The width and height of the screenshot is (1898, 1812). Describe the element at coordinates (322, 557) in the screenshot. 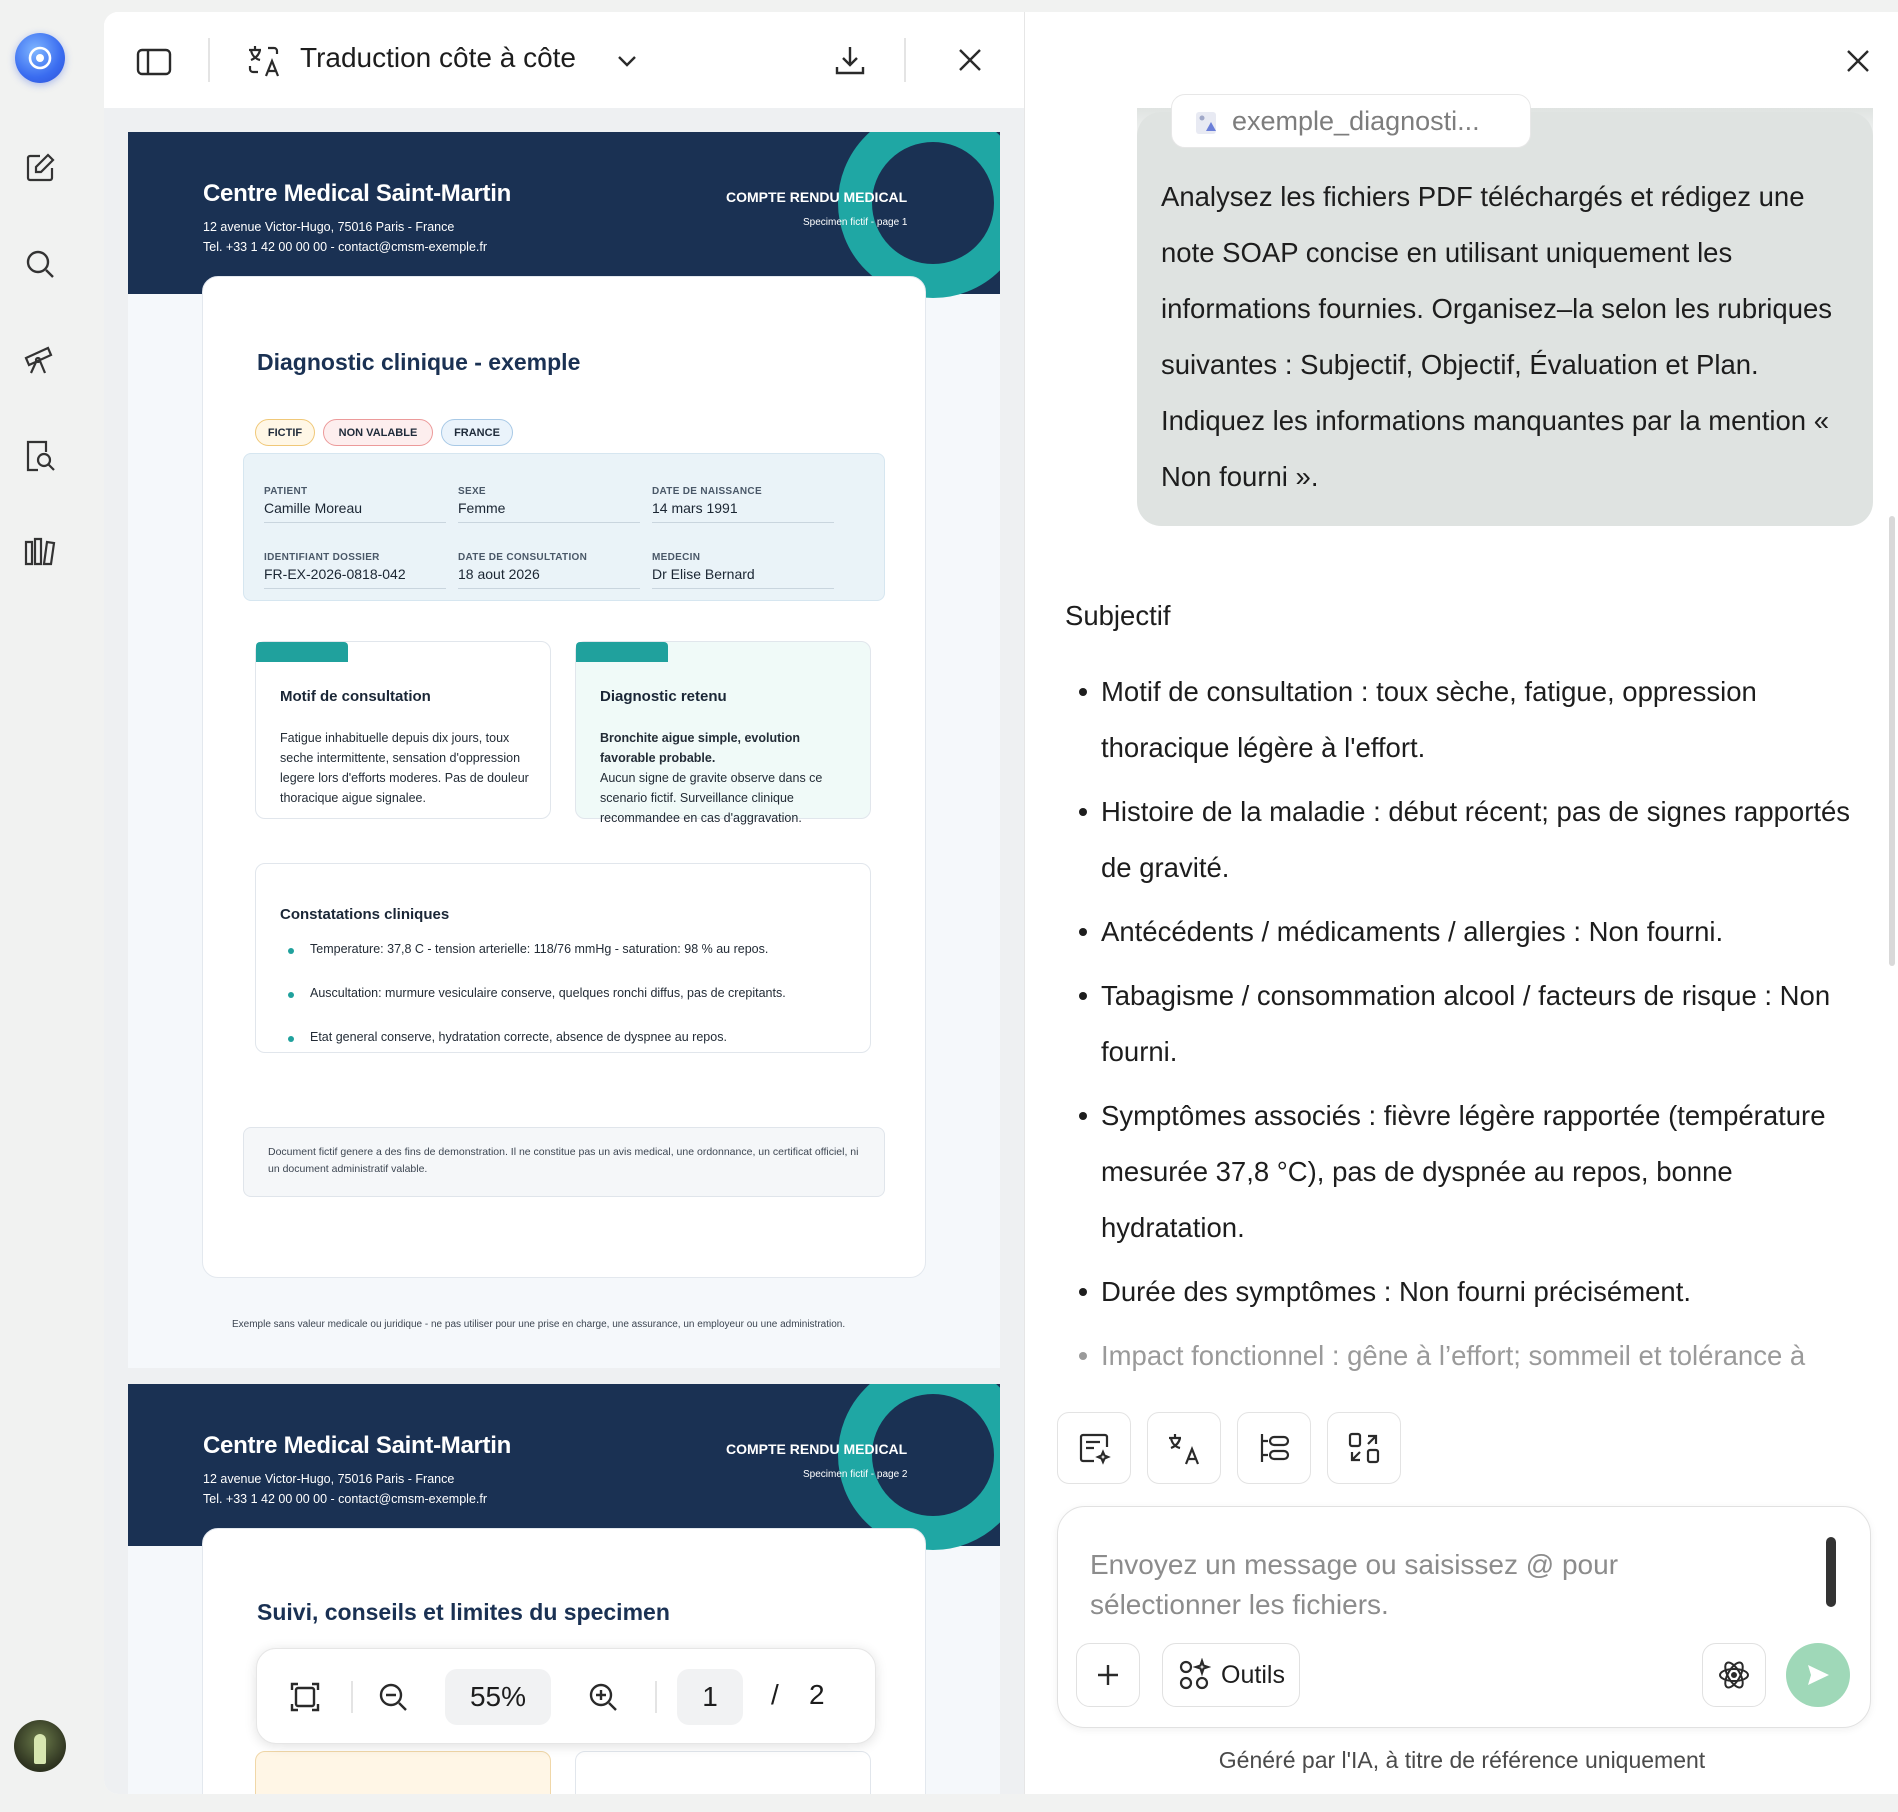

I see `id-label: IDENTIFIANT DOSSIER` at that location.